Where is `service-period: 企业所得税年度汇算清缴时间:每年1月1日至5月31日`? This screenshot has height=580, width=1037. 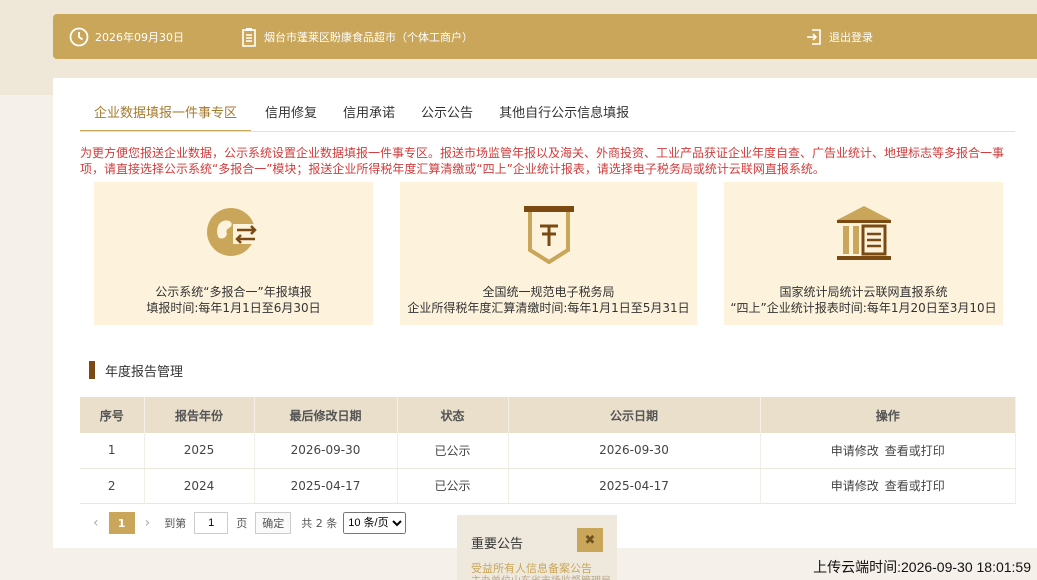
service-period: 企业所得税年度汇算清缴时间:每年1月1日至5月31日 is located at coordinates (548, 308).